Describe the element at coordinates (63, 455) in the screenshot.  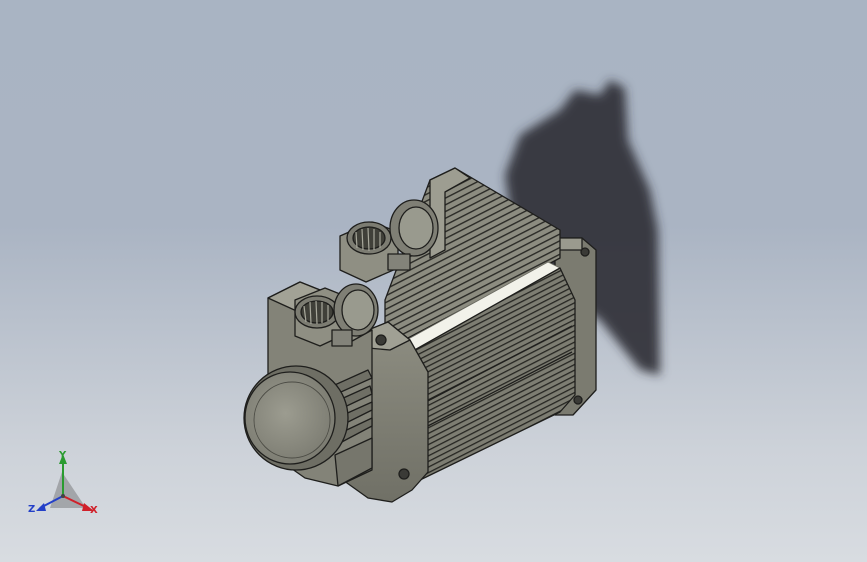
I see `y-axis-label: Y` at that location.